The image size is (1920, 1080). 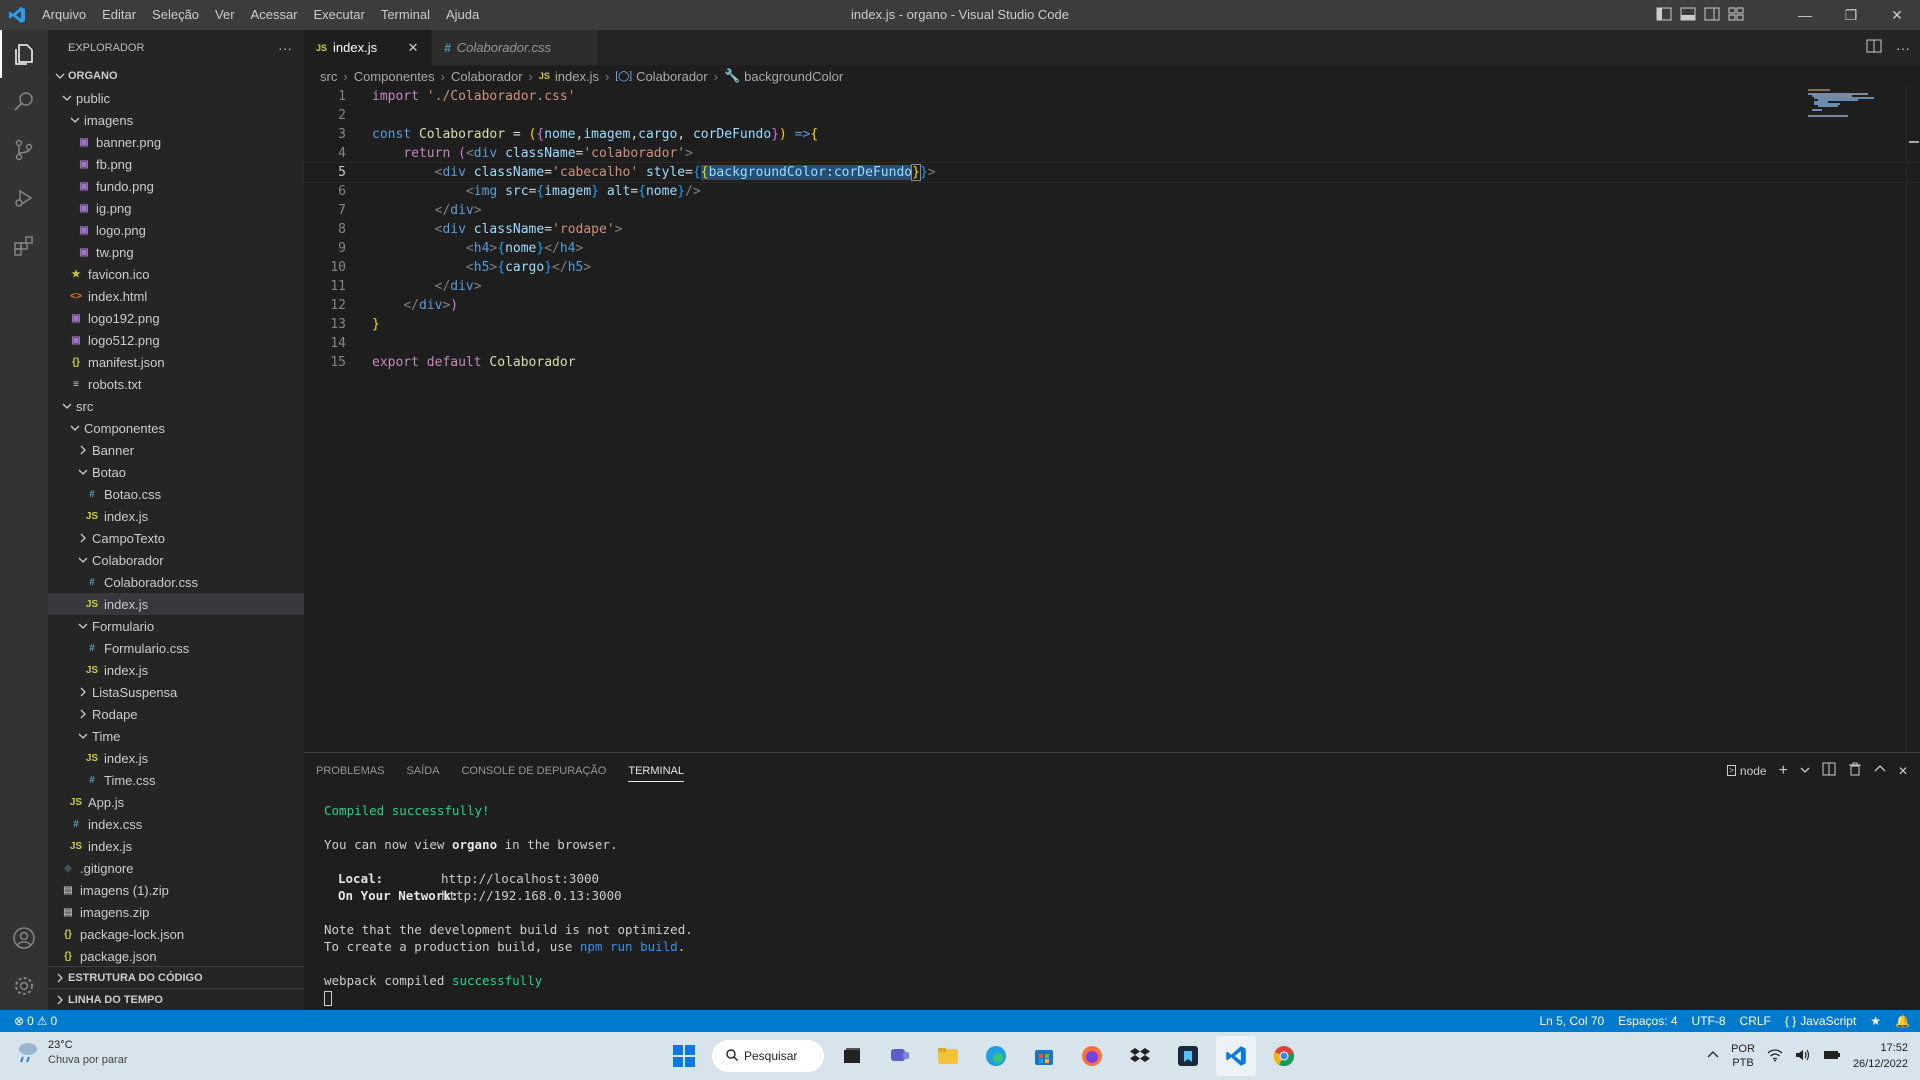 I want to click on tree-file: # Botao.css, so click(x=176, y=494).